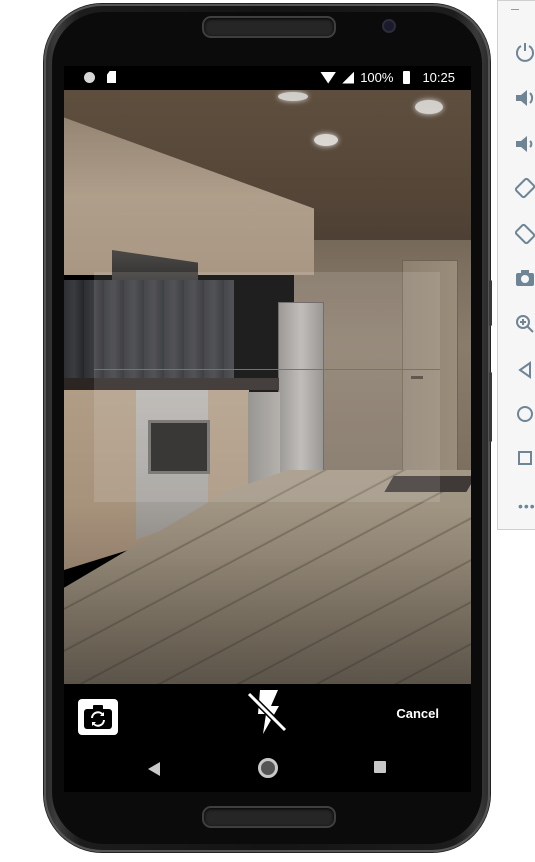 The image size is (535, 862). What do you see at coordinates (100, 77) in the screenshot?
I see `status-bar-left` at bounding box center [100, 77].